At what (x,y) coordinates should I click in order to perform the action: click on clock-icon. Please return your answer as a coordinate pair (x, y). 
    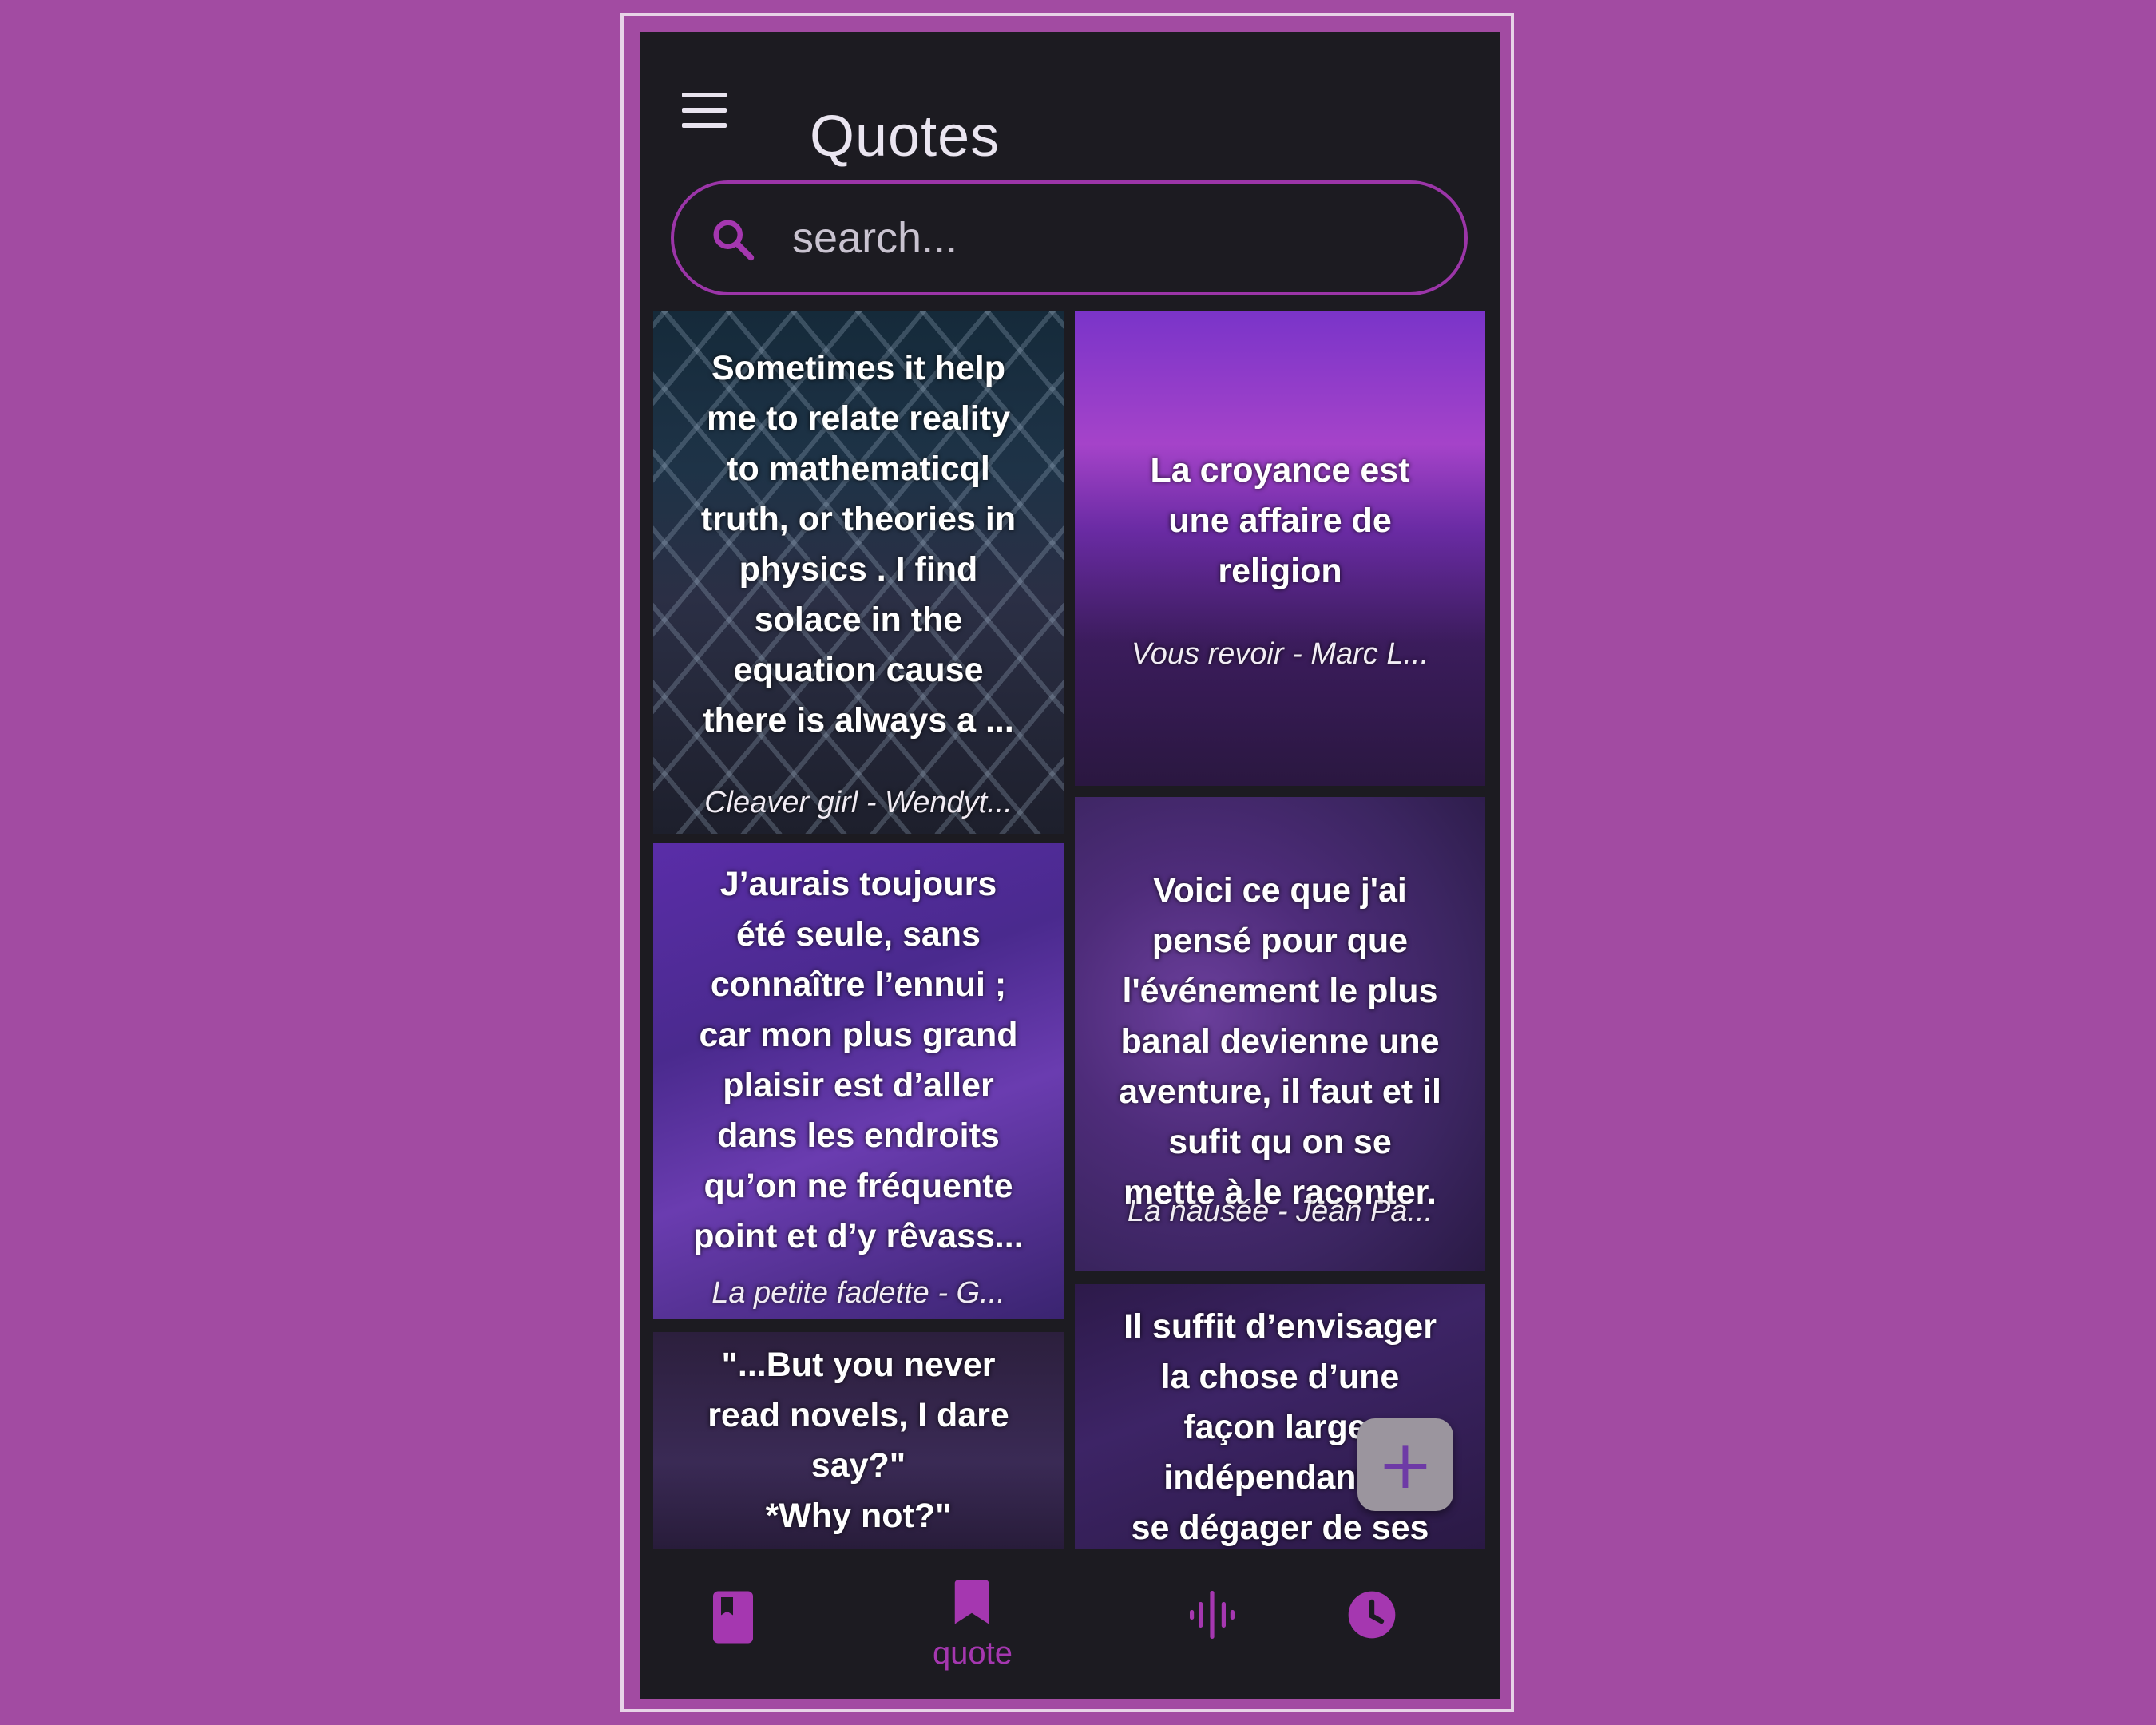
    Looking at the image, I should click on (1372, 1615).